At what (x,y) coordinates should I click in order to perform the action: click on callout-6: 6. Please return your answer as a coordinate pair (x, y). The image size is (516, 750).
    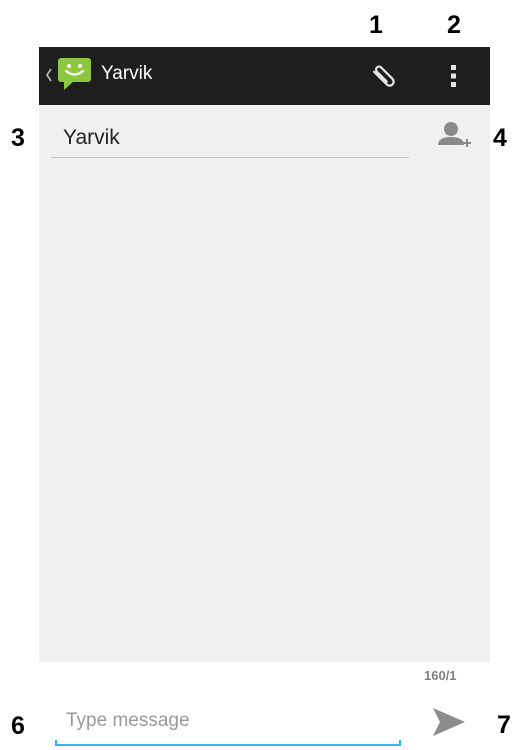
    Looking at the image, I should click on (18, 726).